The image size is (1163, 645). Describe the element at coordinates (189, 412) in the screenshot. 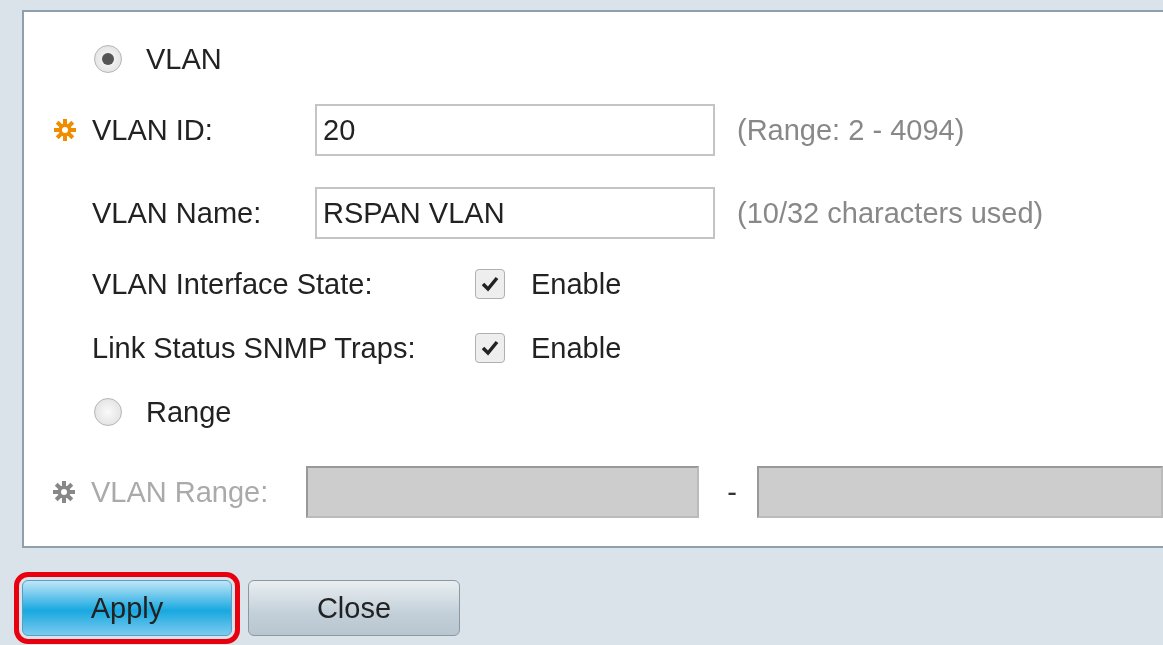

I see `radio-label: Range` at that location.